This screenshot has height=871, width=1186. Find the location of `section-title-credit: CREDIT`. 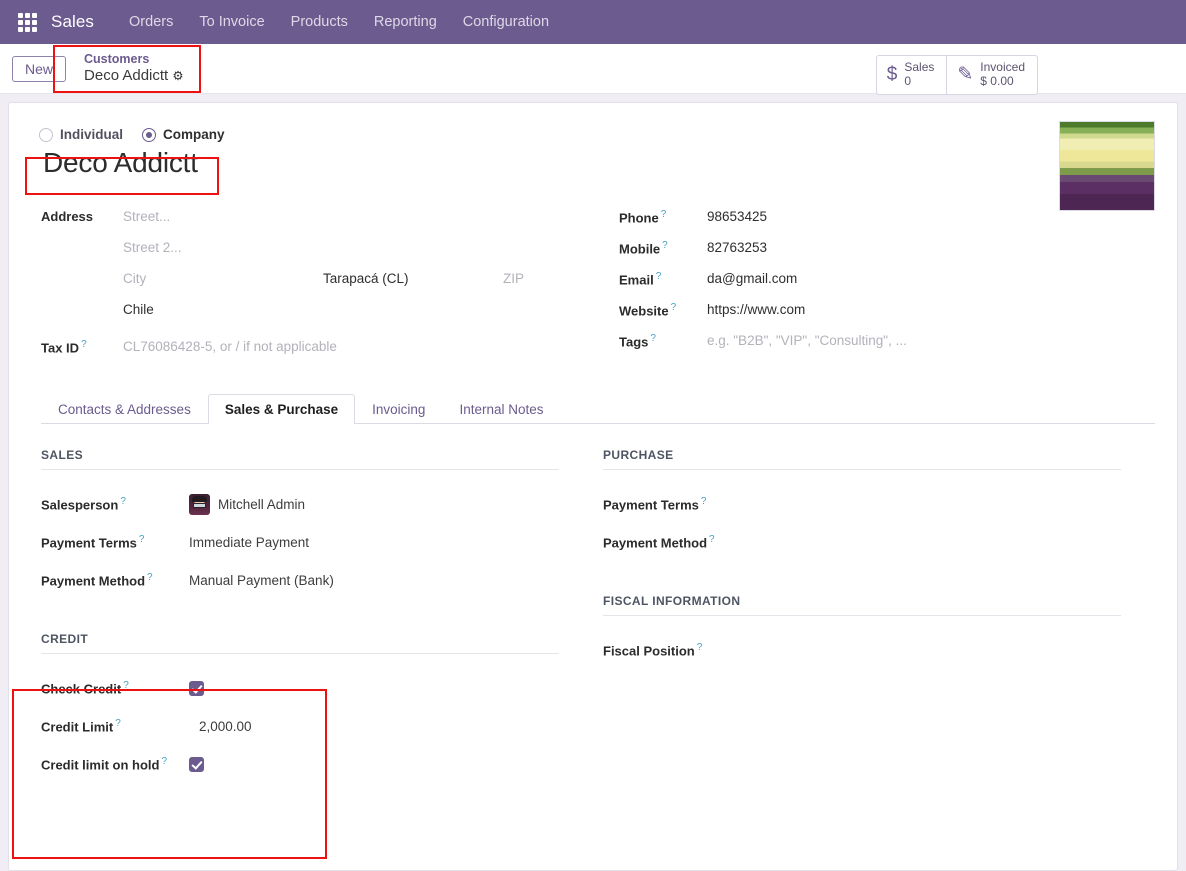

section-title-credit: CREDIT is located at coordinates (300, 643).